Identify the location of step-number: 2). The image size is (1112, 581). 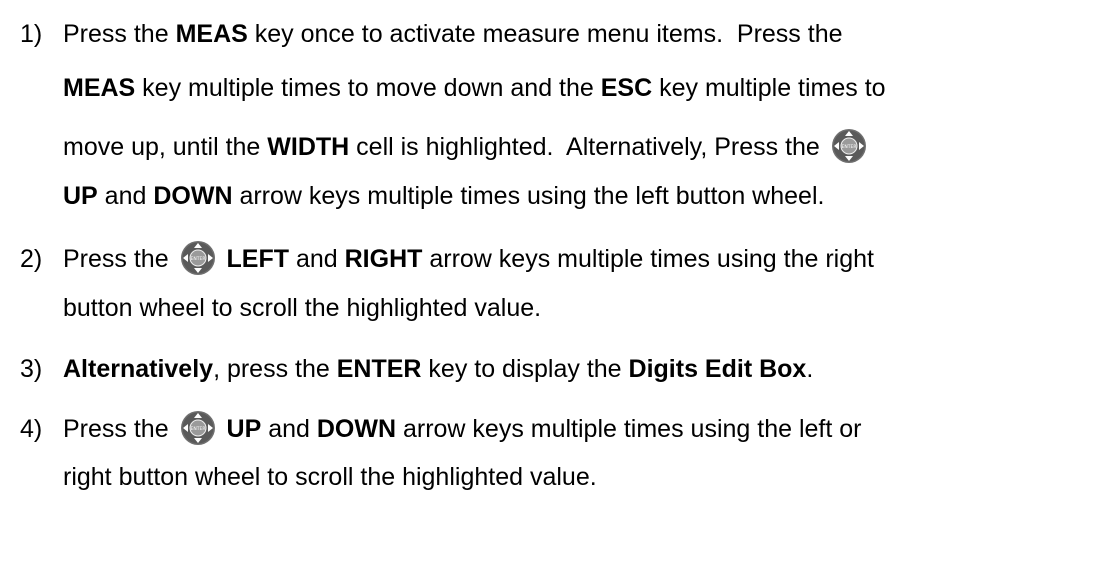
(31, 259).